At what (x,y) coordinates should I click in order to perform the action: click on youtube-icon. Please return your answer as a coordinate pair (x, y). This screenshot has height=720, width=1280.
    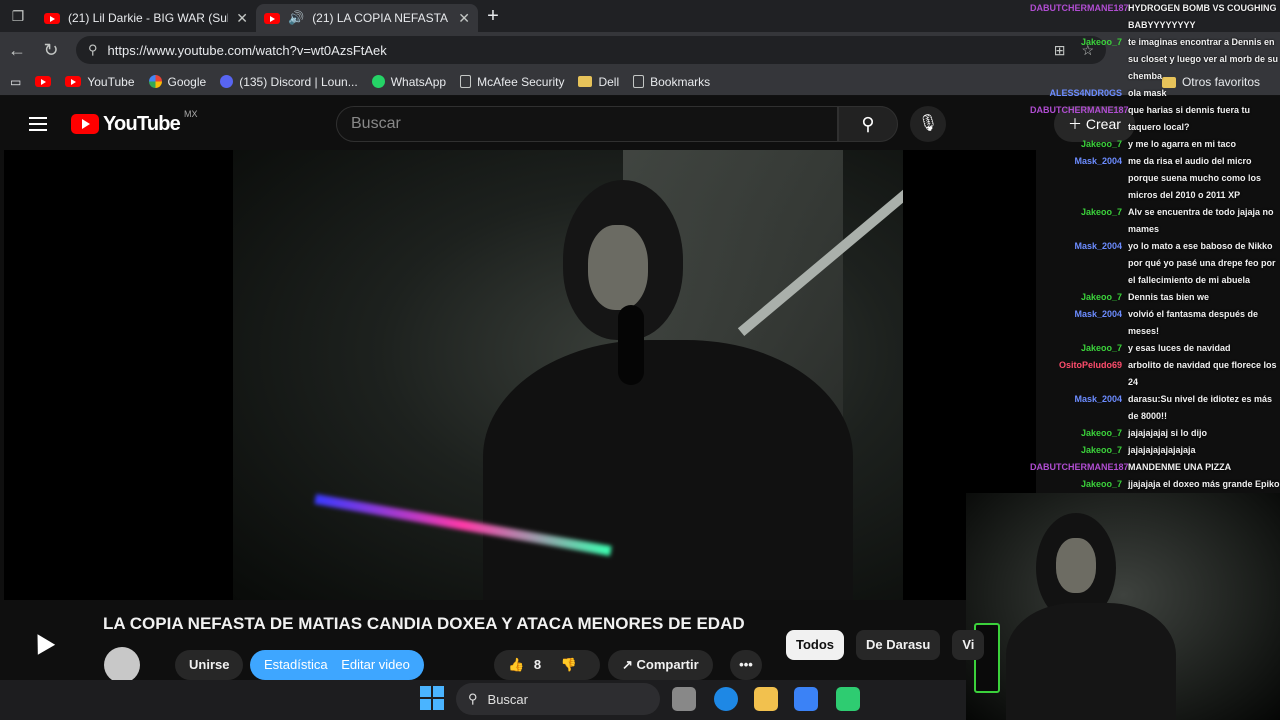
    Looking at the image, I should click on (43, 81).